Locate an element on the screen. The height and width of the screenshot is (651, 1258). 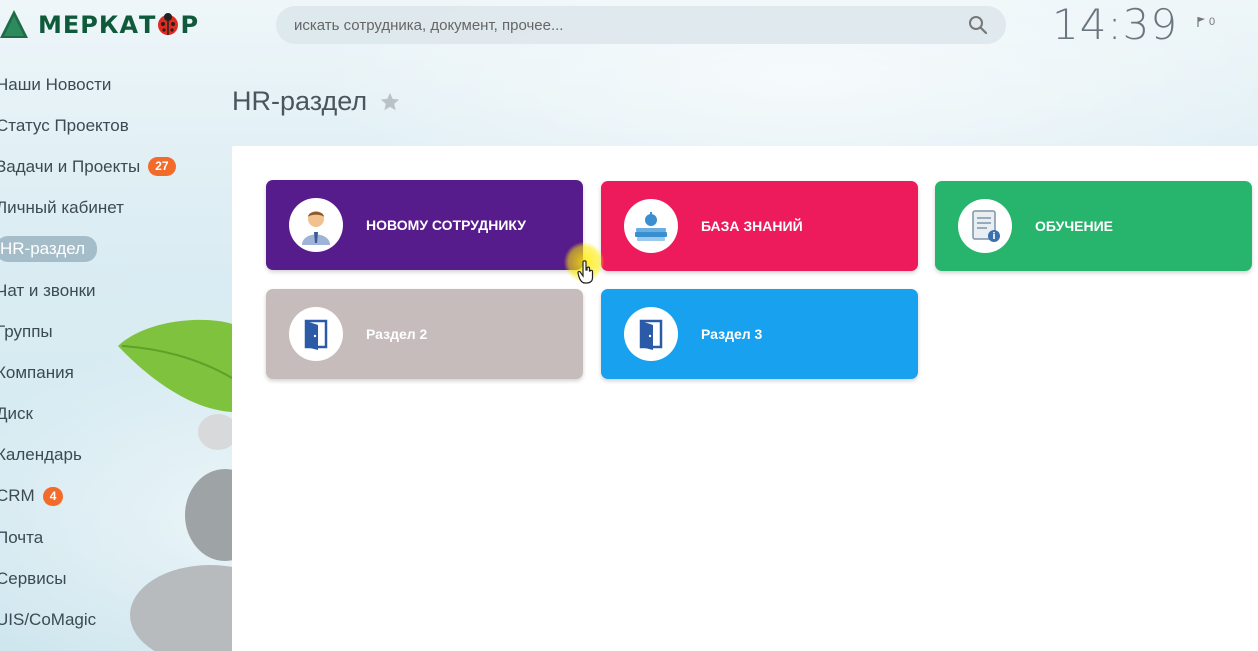
tile-knowledge-base: БАЗА ЗНАНИЙ is located at coordinates (759, 226).